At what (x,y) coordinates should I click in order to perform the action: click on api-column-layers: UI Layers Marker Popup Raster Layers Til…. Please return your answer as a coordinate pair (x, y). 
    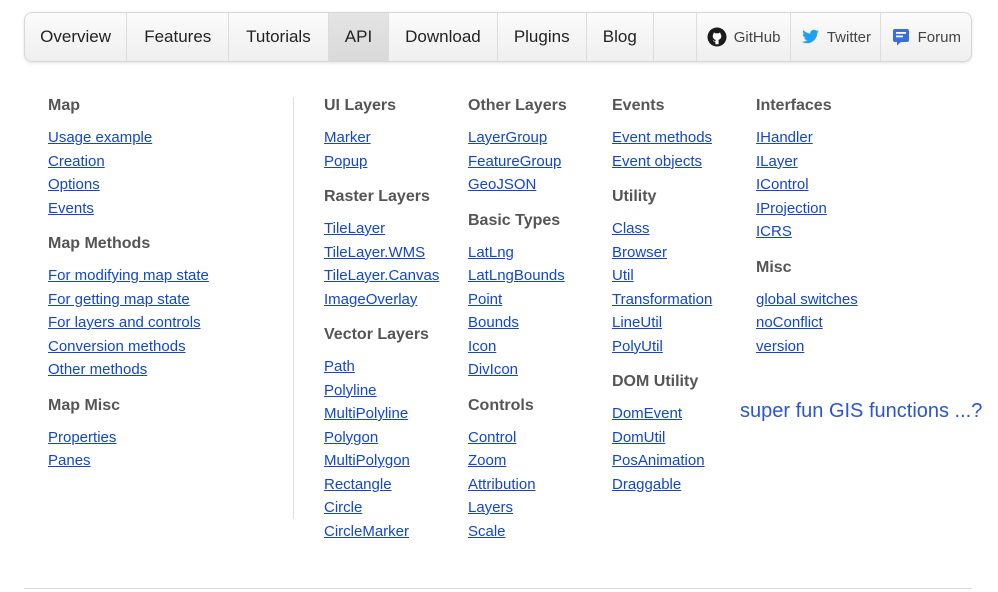
    Looking at the image, I should click on (394, 326).